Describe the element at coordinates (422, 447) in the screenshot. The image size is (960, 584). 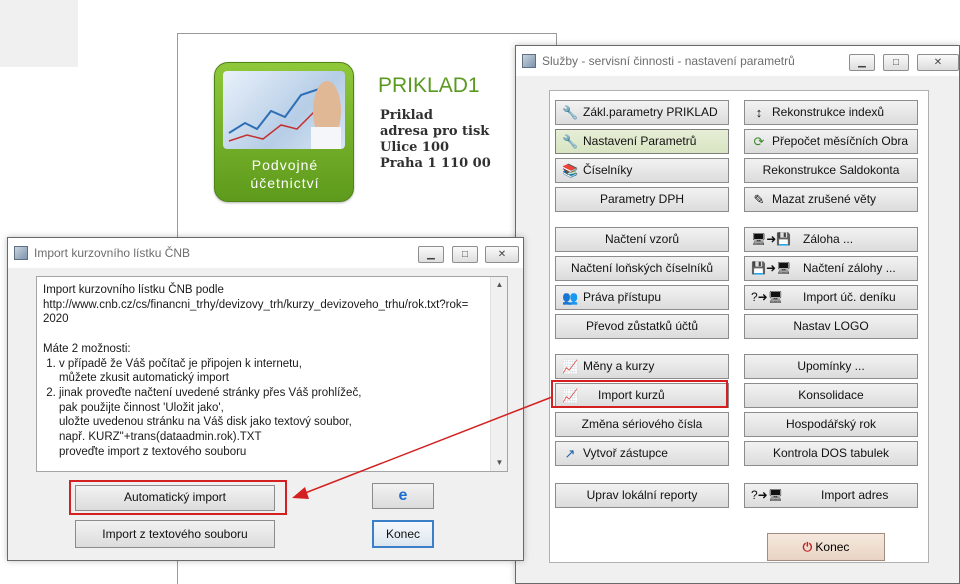
I see `annotation-arrow` at that location.